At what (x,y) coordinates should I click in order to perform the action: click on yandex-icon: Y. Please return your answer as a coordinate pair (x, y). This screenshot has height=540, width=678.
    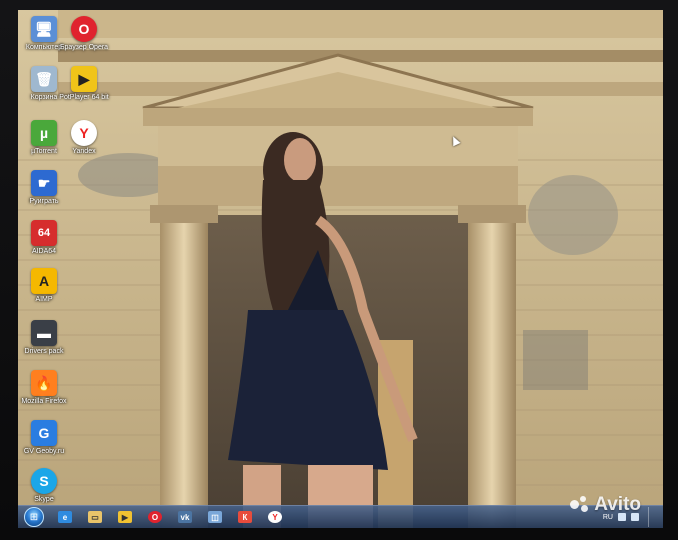
    Looking at the image, I should click on (84, 133).